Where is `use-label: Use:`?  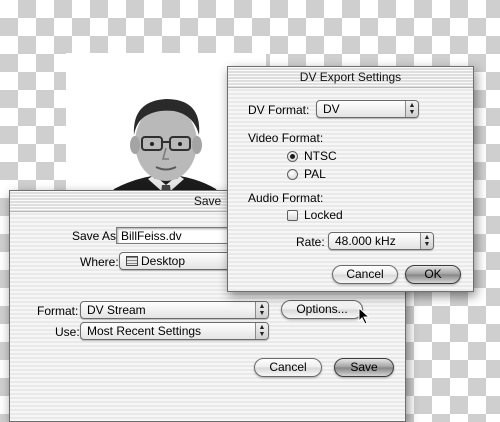 use-label: Use: is located at coordinates (67, 332).